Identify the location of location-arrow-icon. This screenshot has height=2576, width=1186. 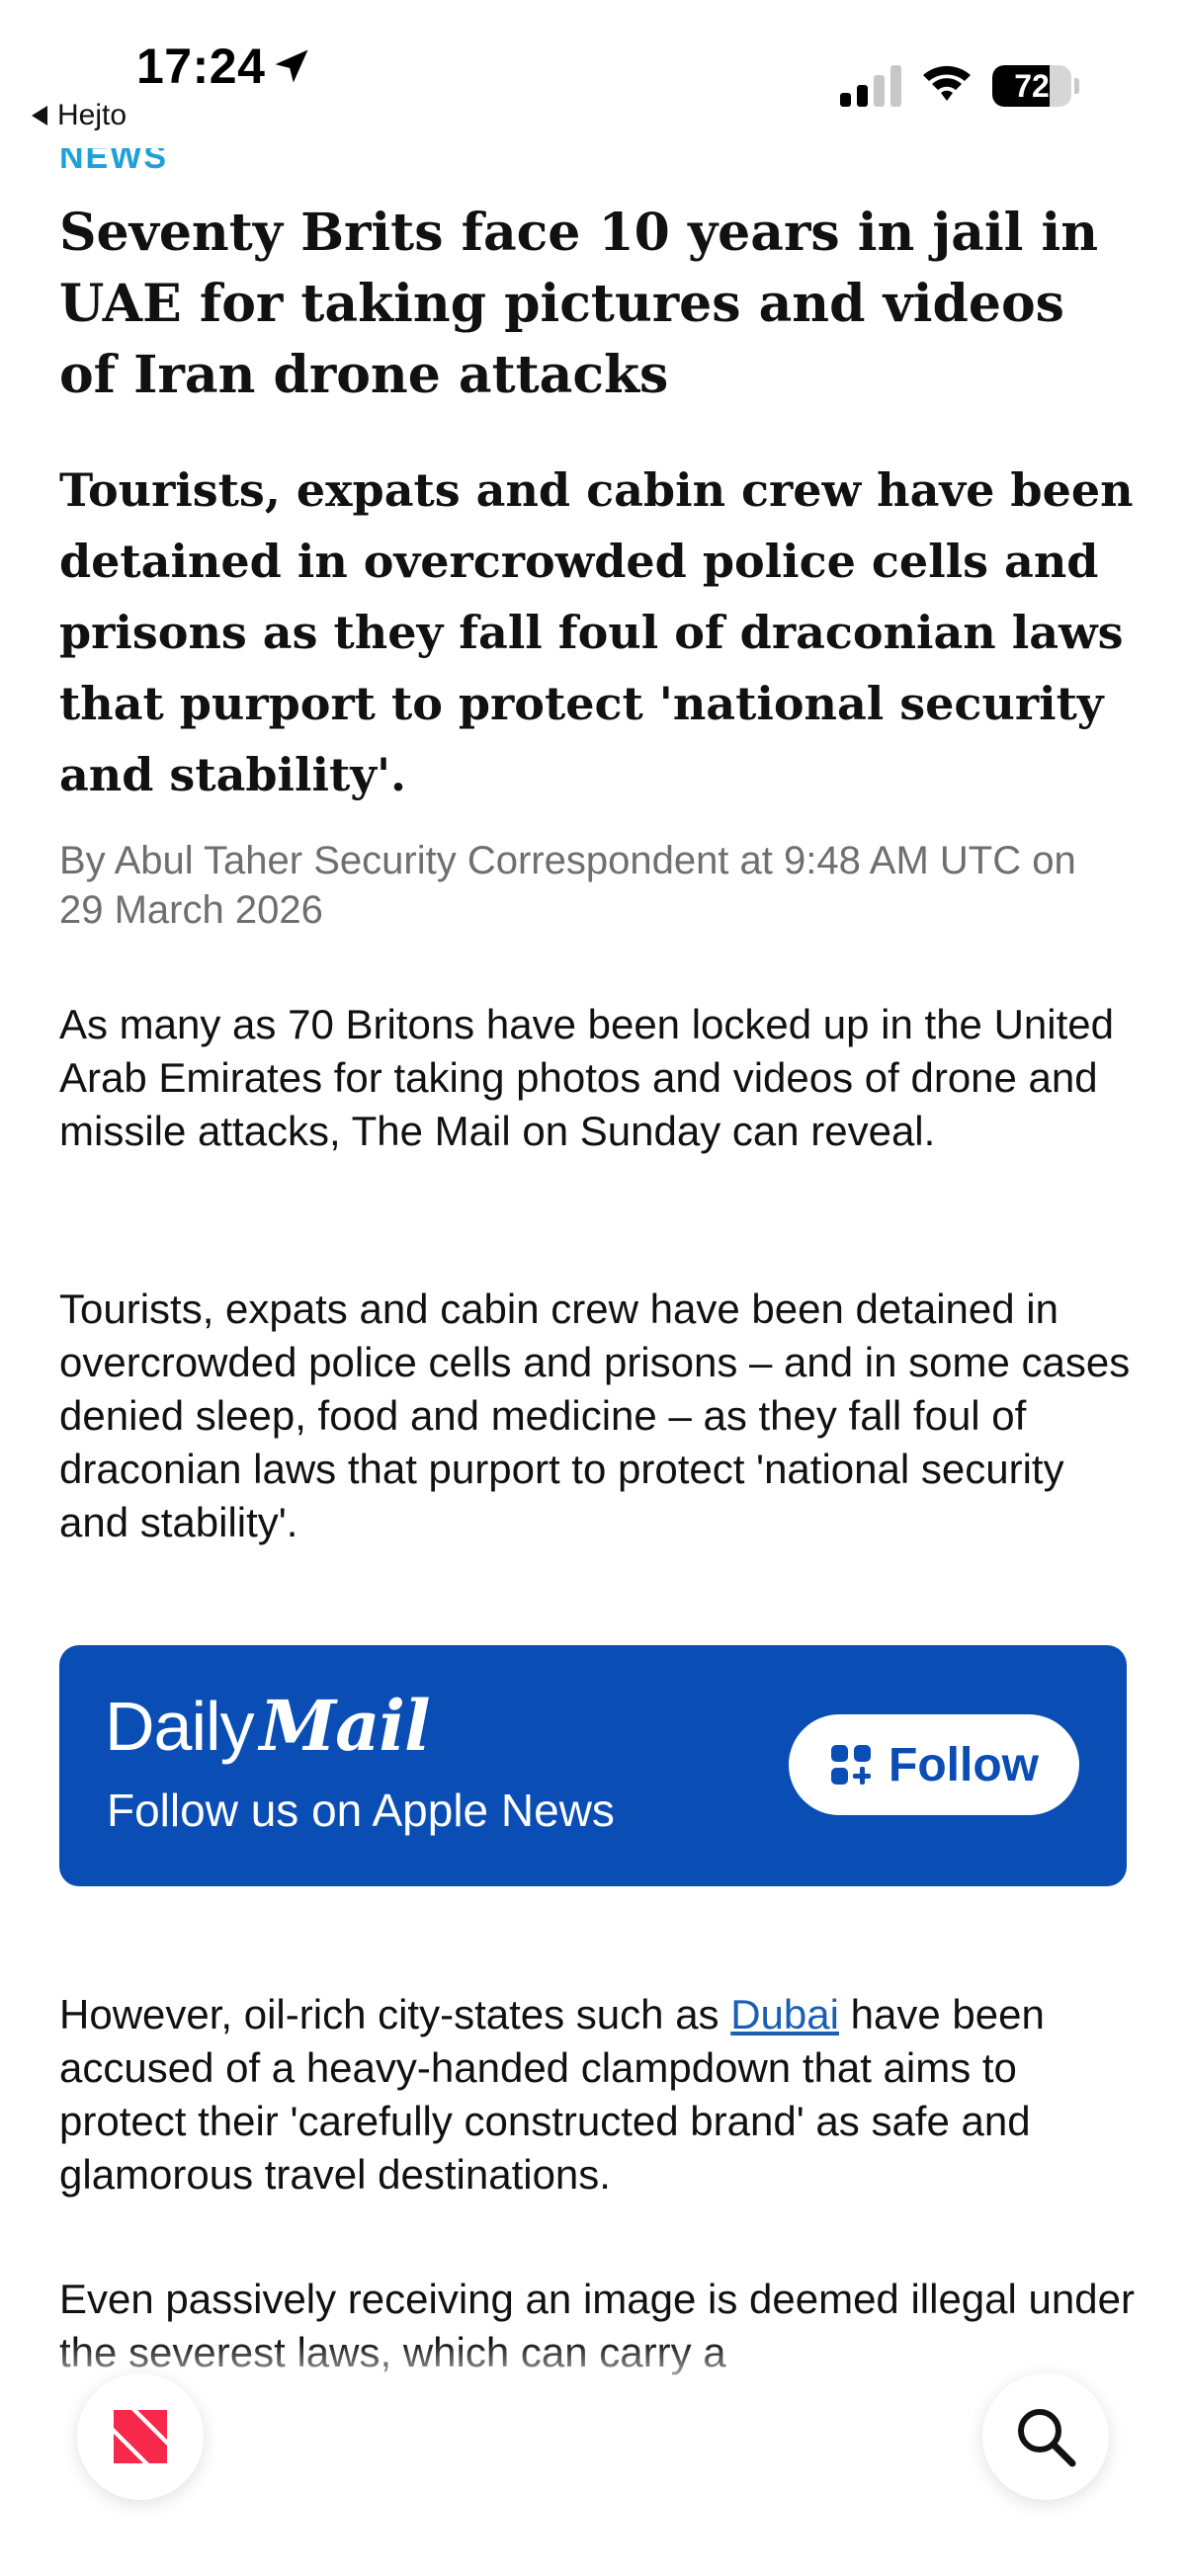
(291, 66).